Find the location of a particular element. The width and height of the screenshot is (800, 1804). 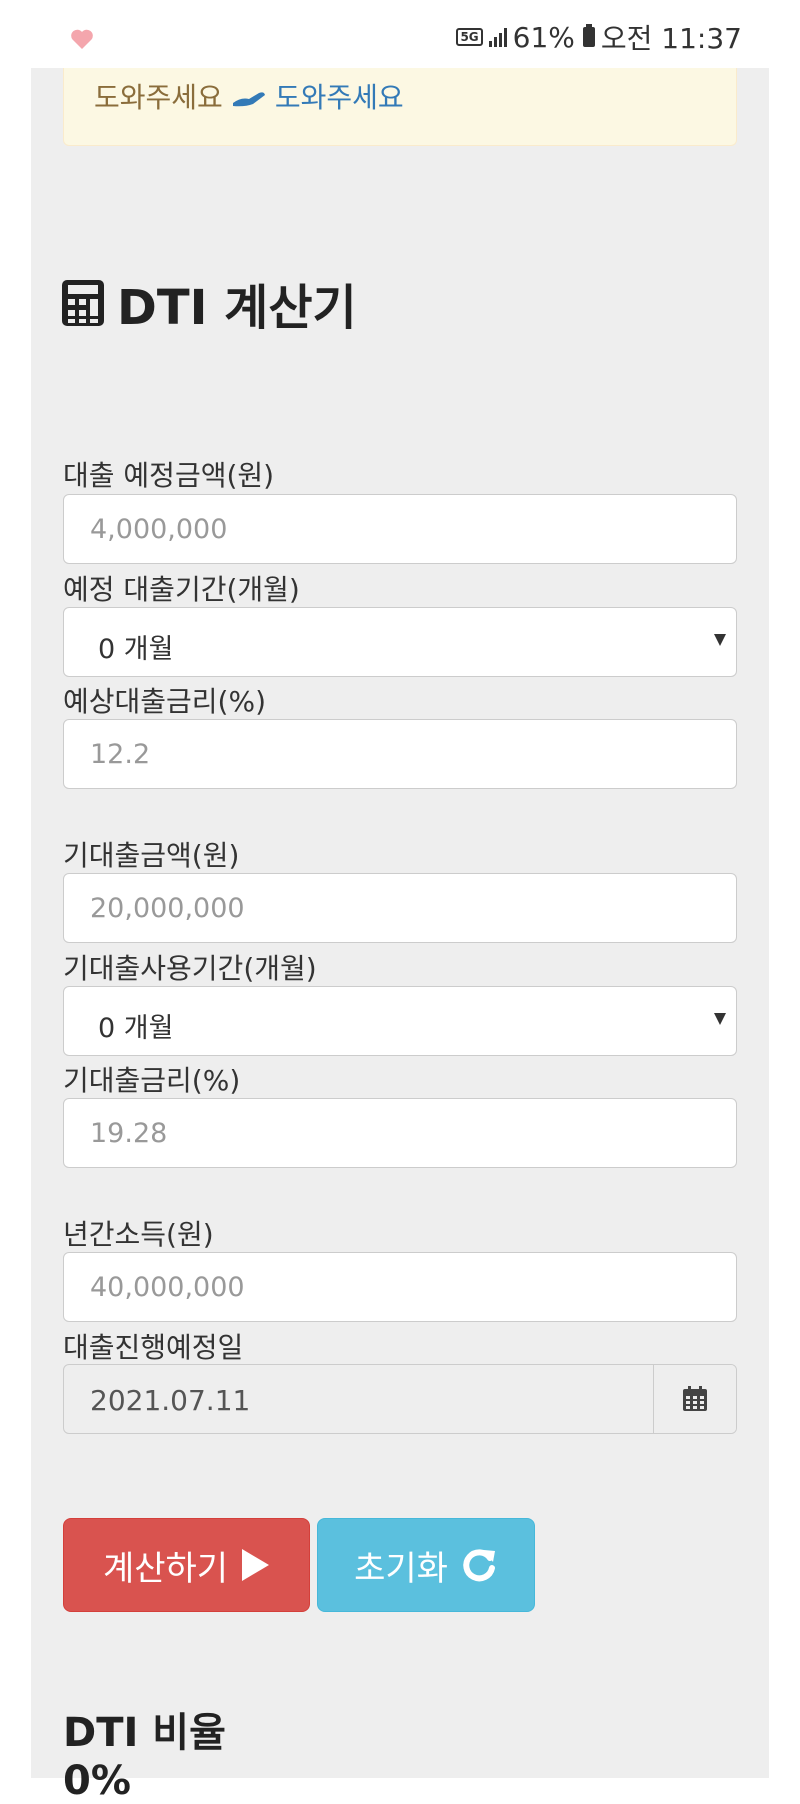

reset-button: 초기화 is located at coordinates (426, 1565).